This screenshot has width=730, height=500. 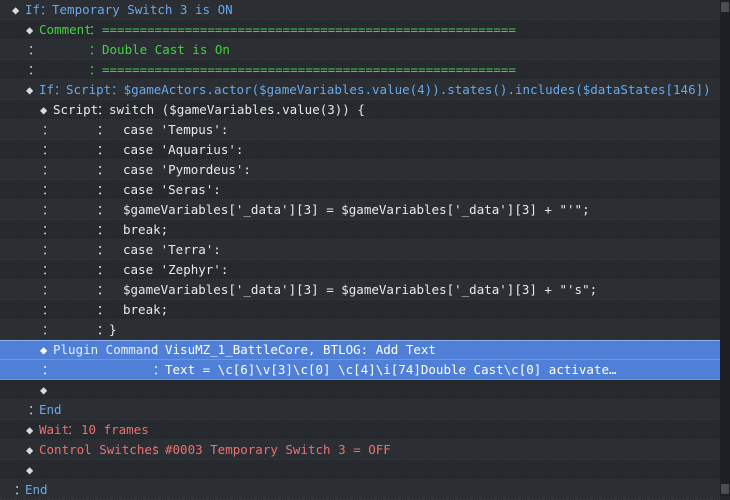 I want to click on scroll-down-button, so click(x=725, y=489).